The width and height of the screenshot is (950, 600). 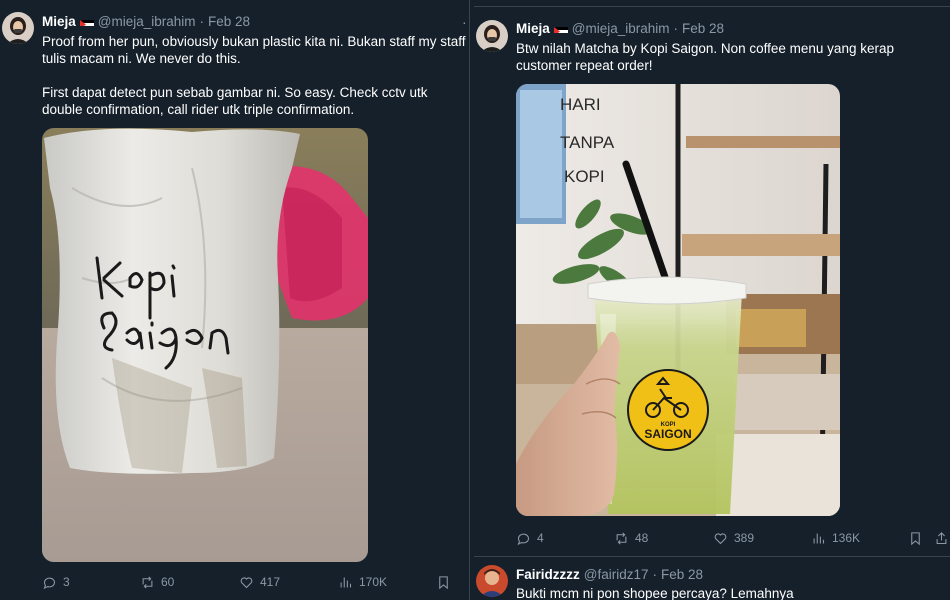 I want to click on author-name: Fairidzzzz, so click(x=548, y=574).